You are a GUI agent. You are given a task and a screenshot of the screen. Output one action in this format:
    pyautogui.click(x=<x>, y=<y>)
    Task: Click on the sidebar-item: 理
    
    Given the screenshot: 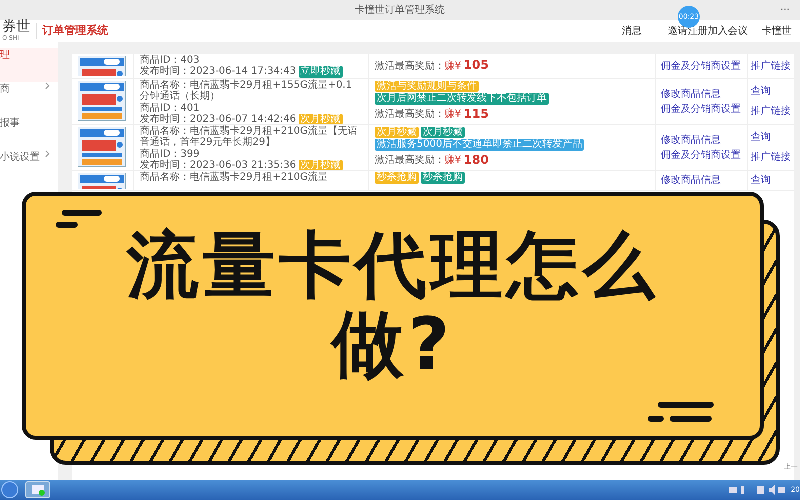 What is the action you would take?
    pyautogui.click(x=29, y=65)
    